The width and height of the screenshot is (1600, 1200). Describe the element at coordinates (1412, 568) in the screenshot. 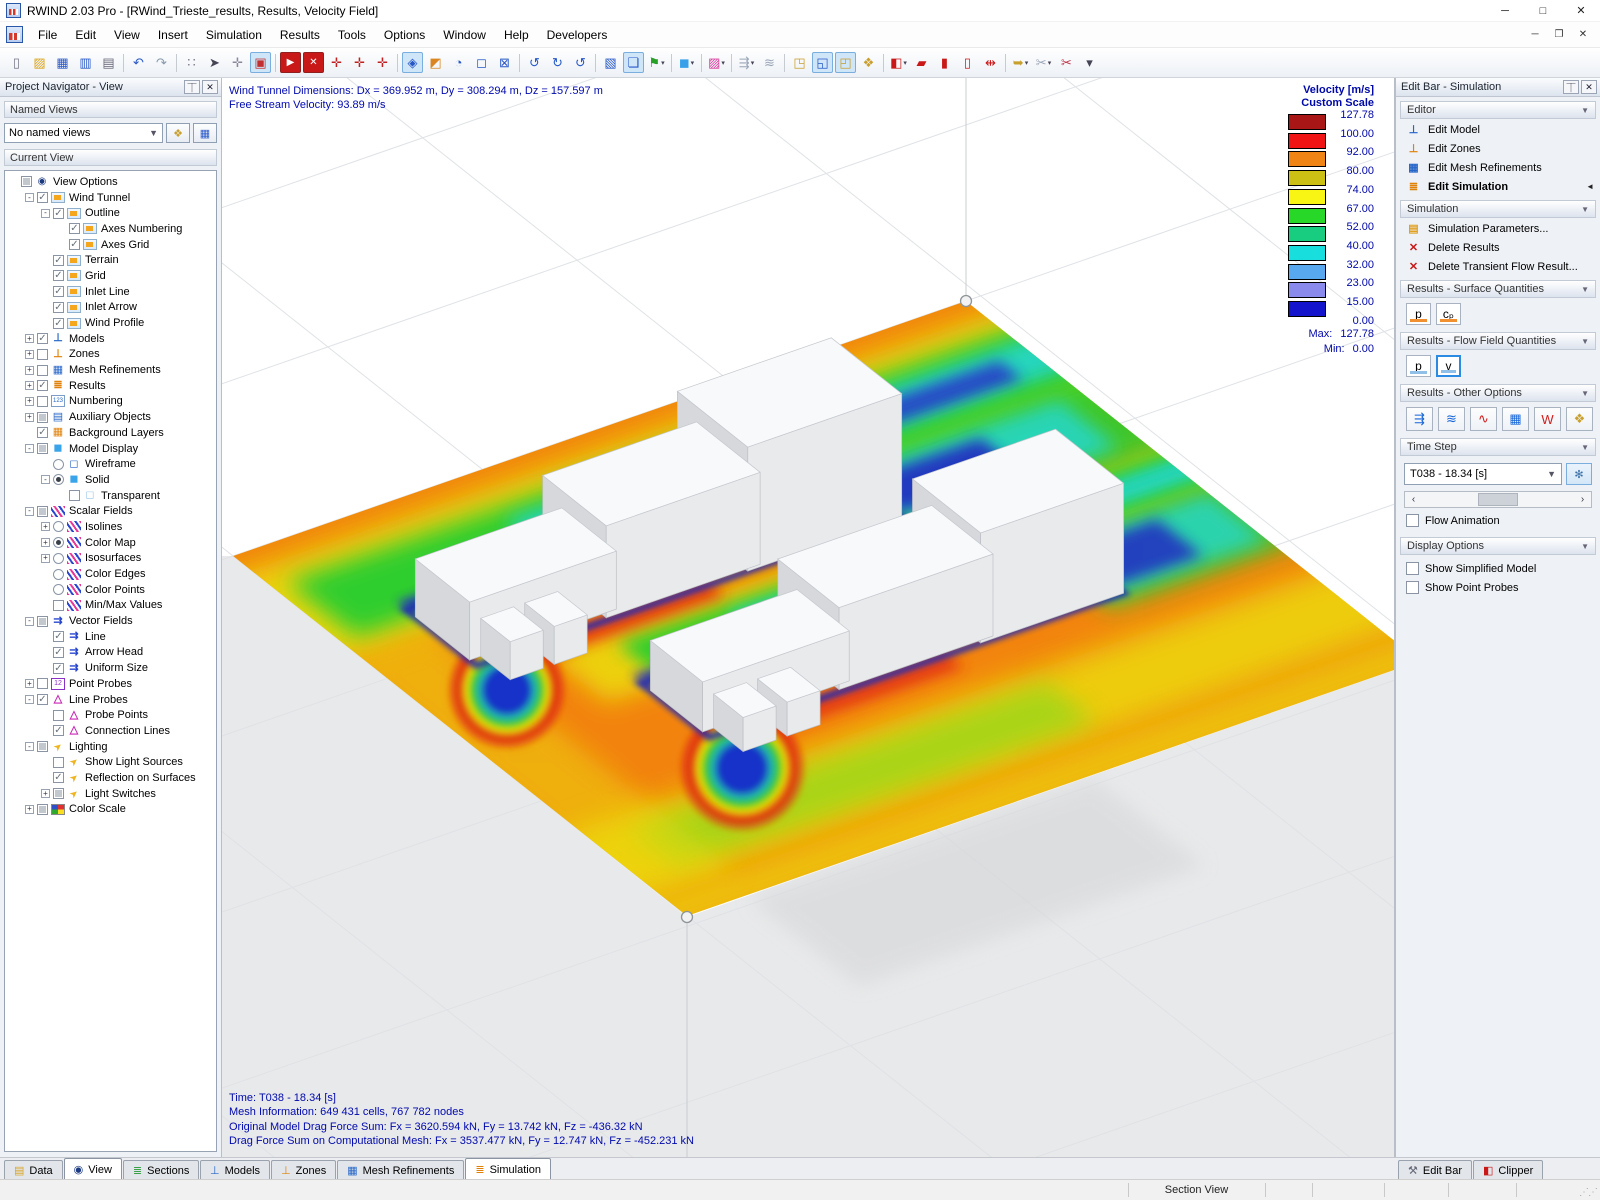

I see `show-simplified-model-checkbox` at that location.